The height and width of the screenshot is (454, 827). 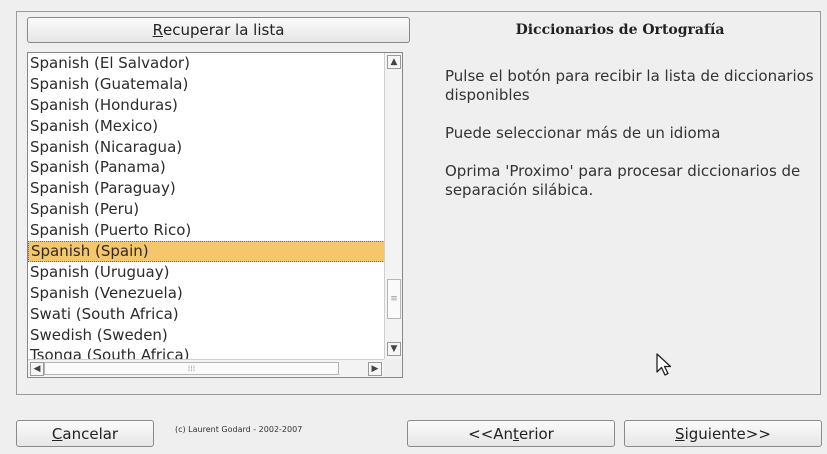 I want to click on vertical-scroll-thumb: ≡, so click(x=394, y=299).